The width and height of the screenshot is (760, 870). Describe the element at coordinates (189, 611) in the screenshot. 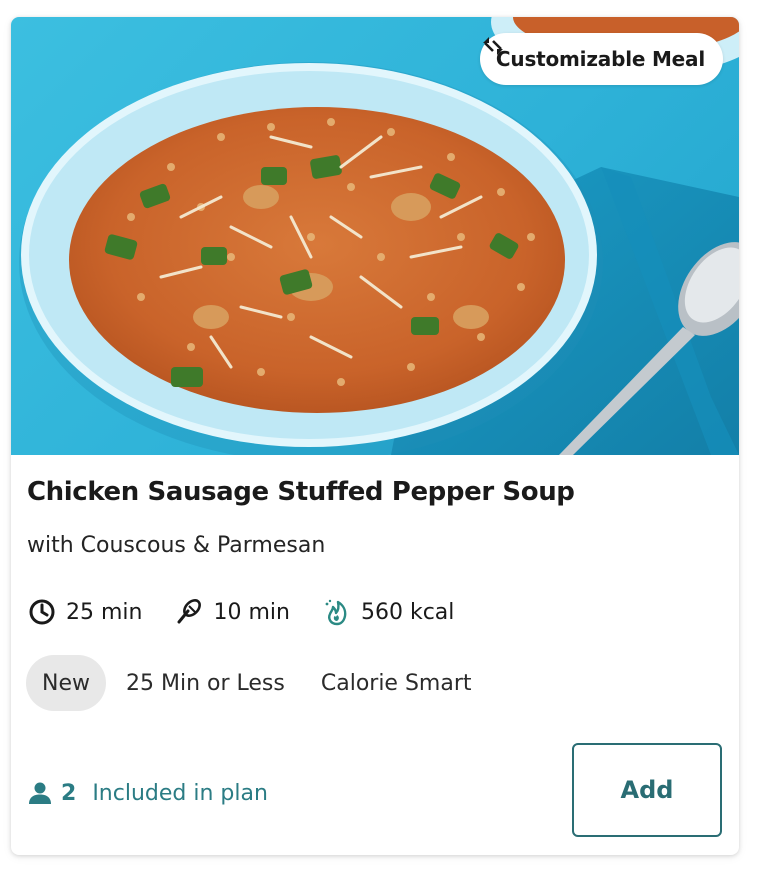

I see `whisk-icon` at that location.